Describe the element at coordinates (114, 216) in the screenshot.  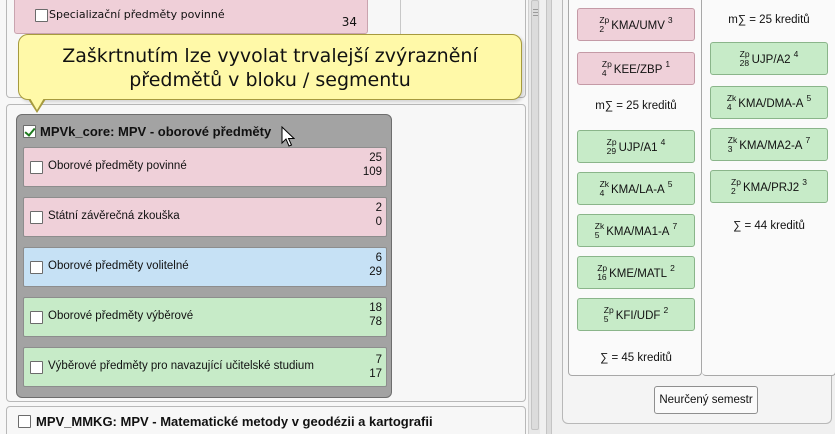
I see `segment-label: Státní závěrečná zkouška` at that location.